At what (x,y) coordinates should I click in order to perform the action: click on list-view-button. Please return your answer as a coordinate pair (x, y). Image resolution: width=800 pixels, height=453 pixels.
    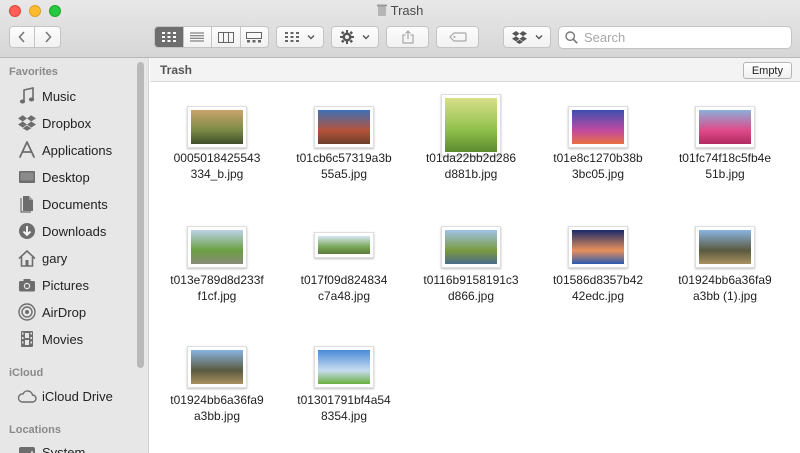
    Looking at the image, I should click on (198, 37).